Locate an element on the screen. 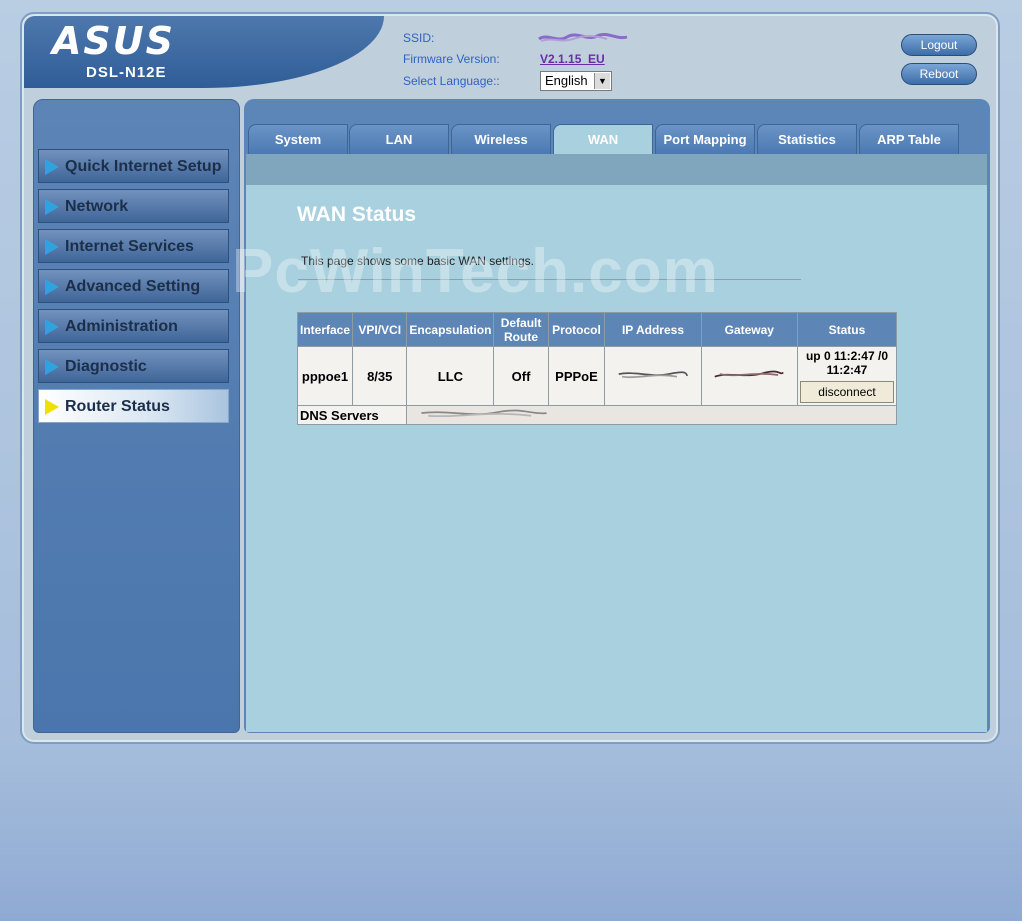 The height and width of the screenshot is (921, 1022). content-header-band is located at coordinates (616, 169).